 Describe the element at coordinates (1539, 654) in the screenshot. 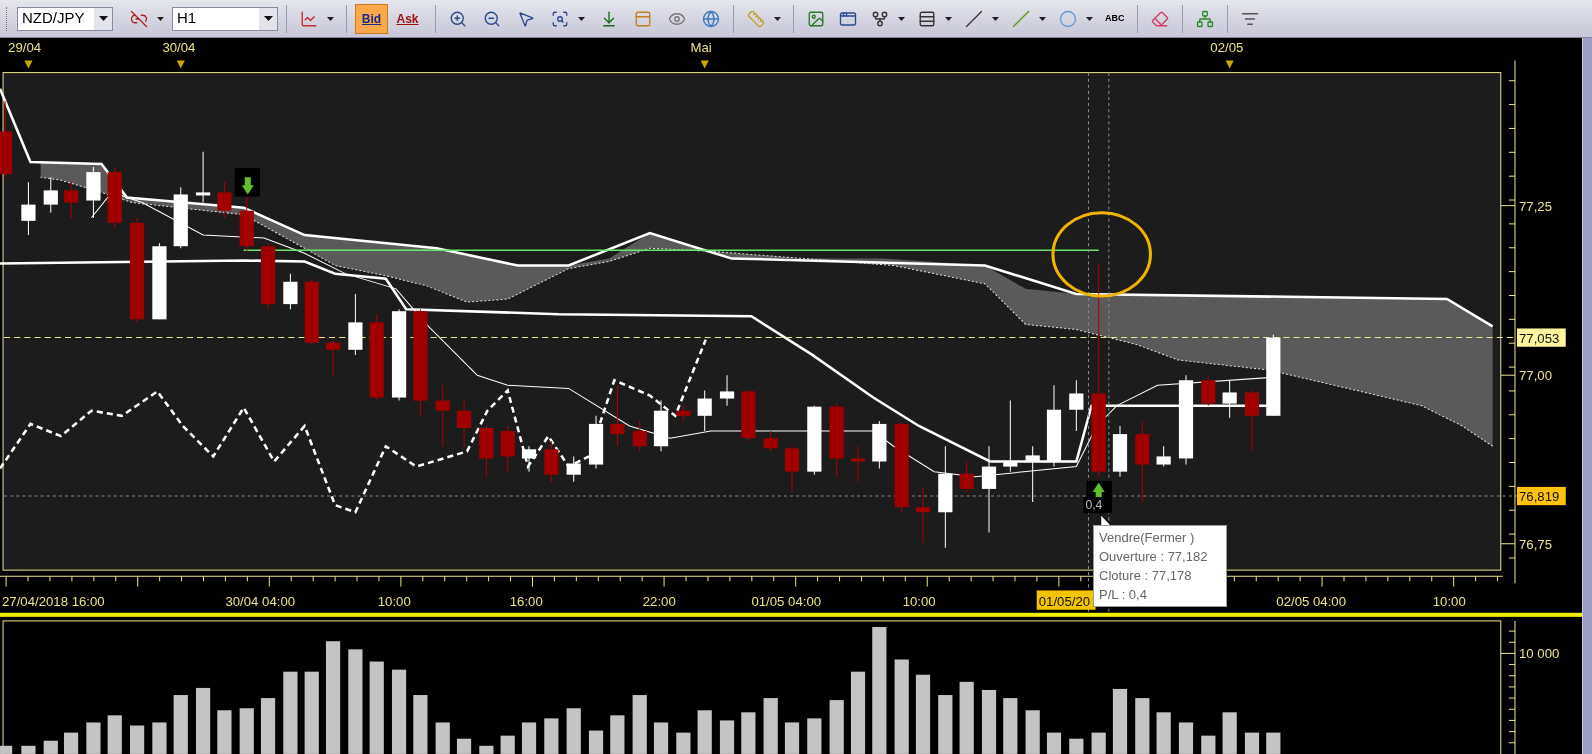

I see `volume-label: 10 000` at that location.